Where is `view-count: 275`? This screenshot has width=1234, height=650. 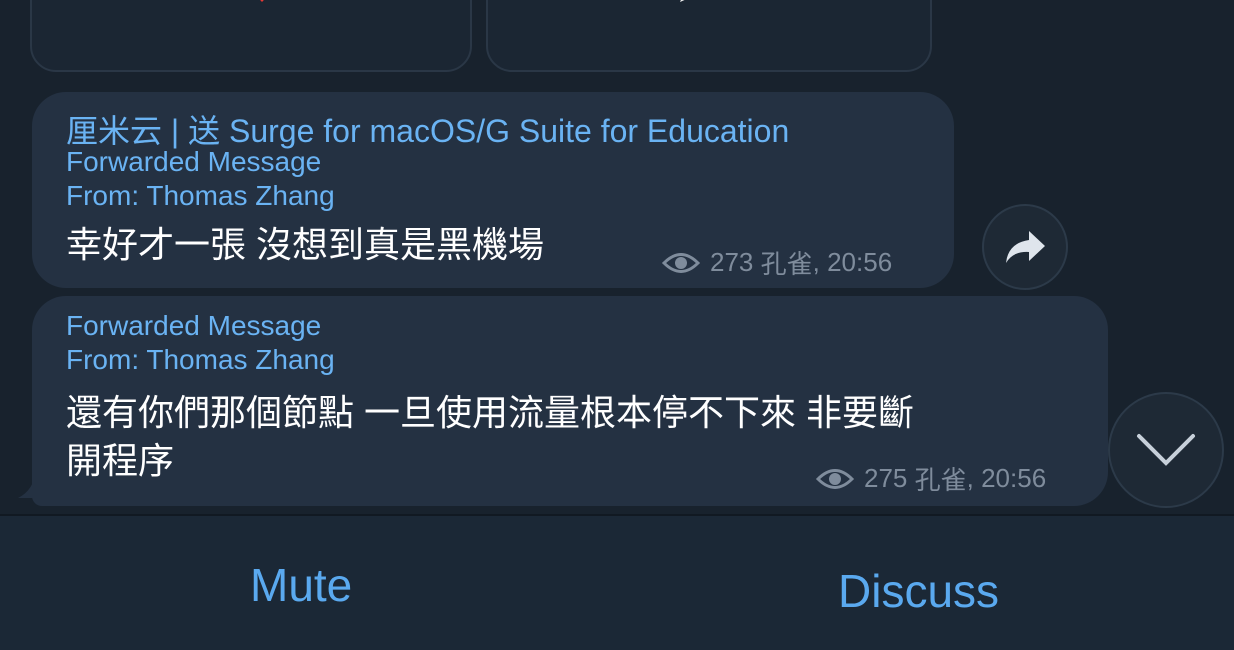
view-count: 275 is located at coordinates (886, 478).